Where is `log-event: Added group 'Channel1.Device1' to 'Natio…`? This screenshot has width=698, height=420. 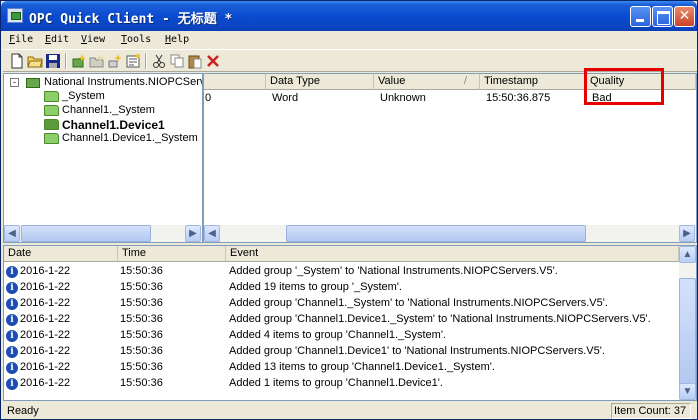
log-event: Added group 'Channel1.Device1' to 'Natio… is located at coordinates (417, 351).